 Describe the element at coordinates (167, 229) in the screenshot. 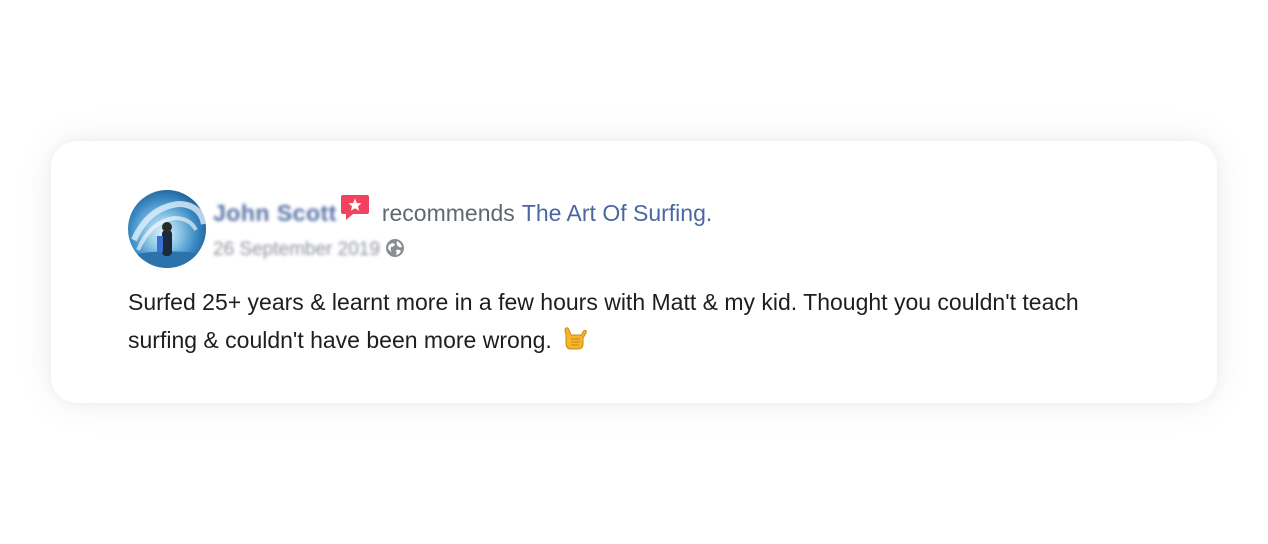

I see `avatar` at that location.